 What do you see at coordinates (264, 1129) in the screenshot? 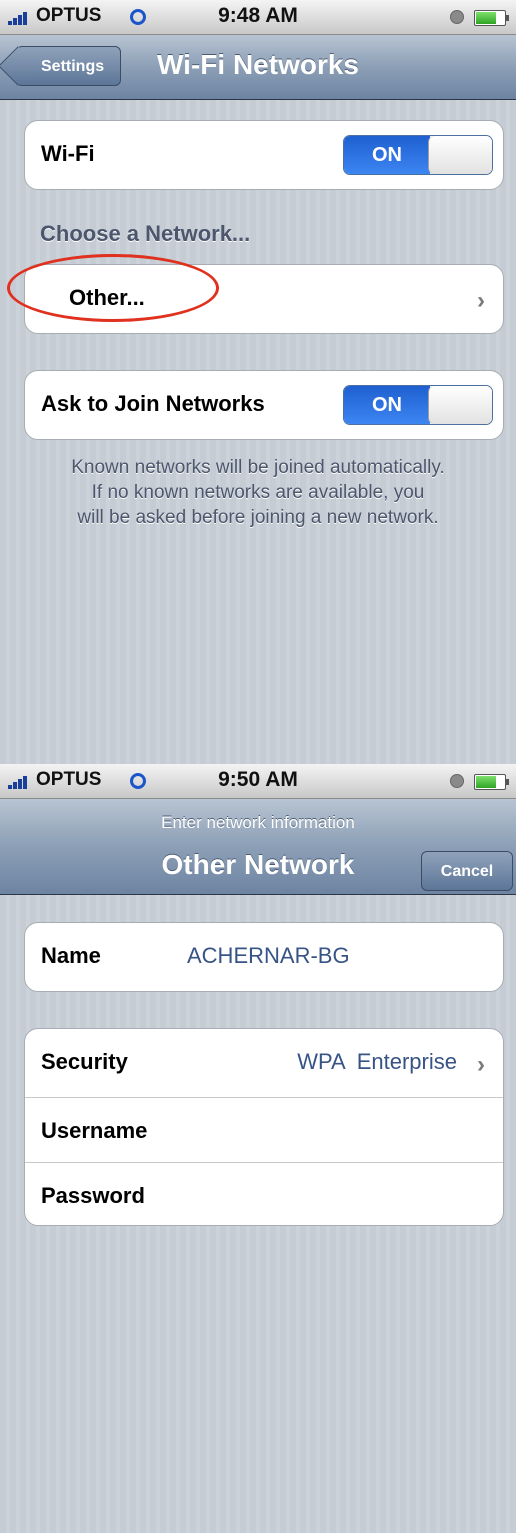
I see `username-row: Username` at bounding box center [264, 1129].